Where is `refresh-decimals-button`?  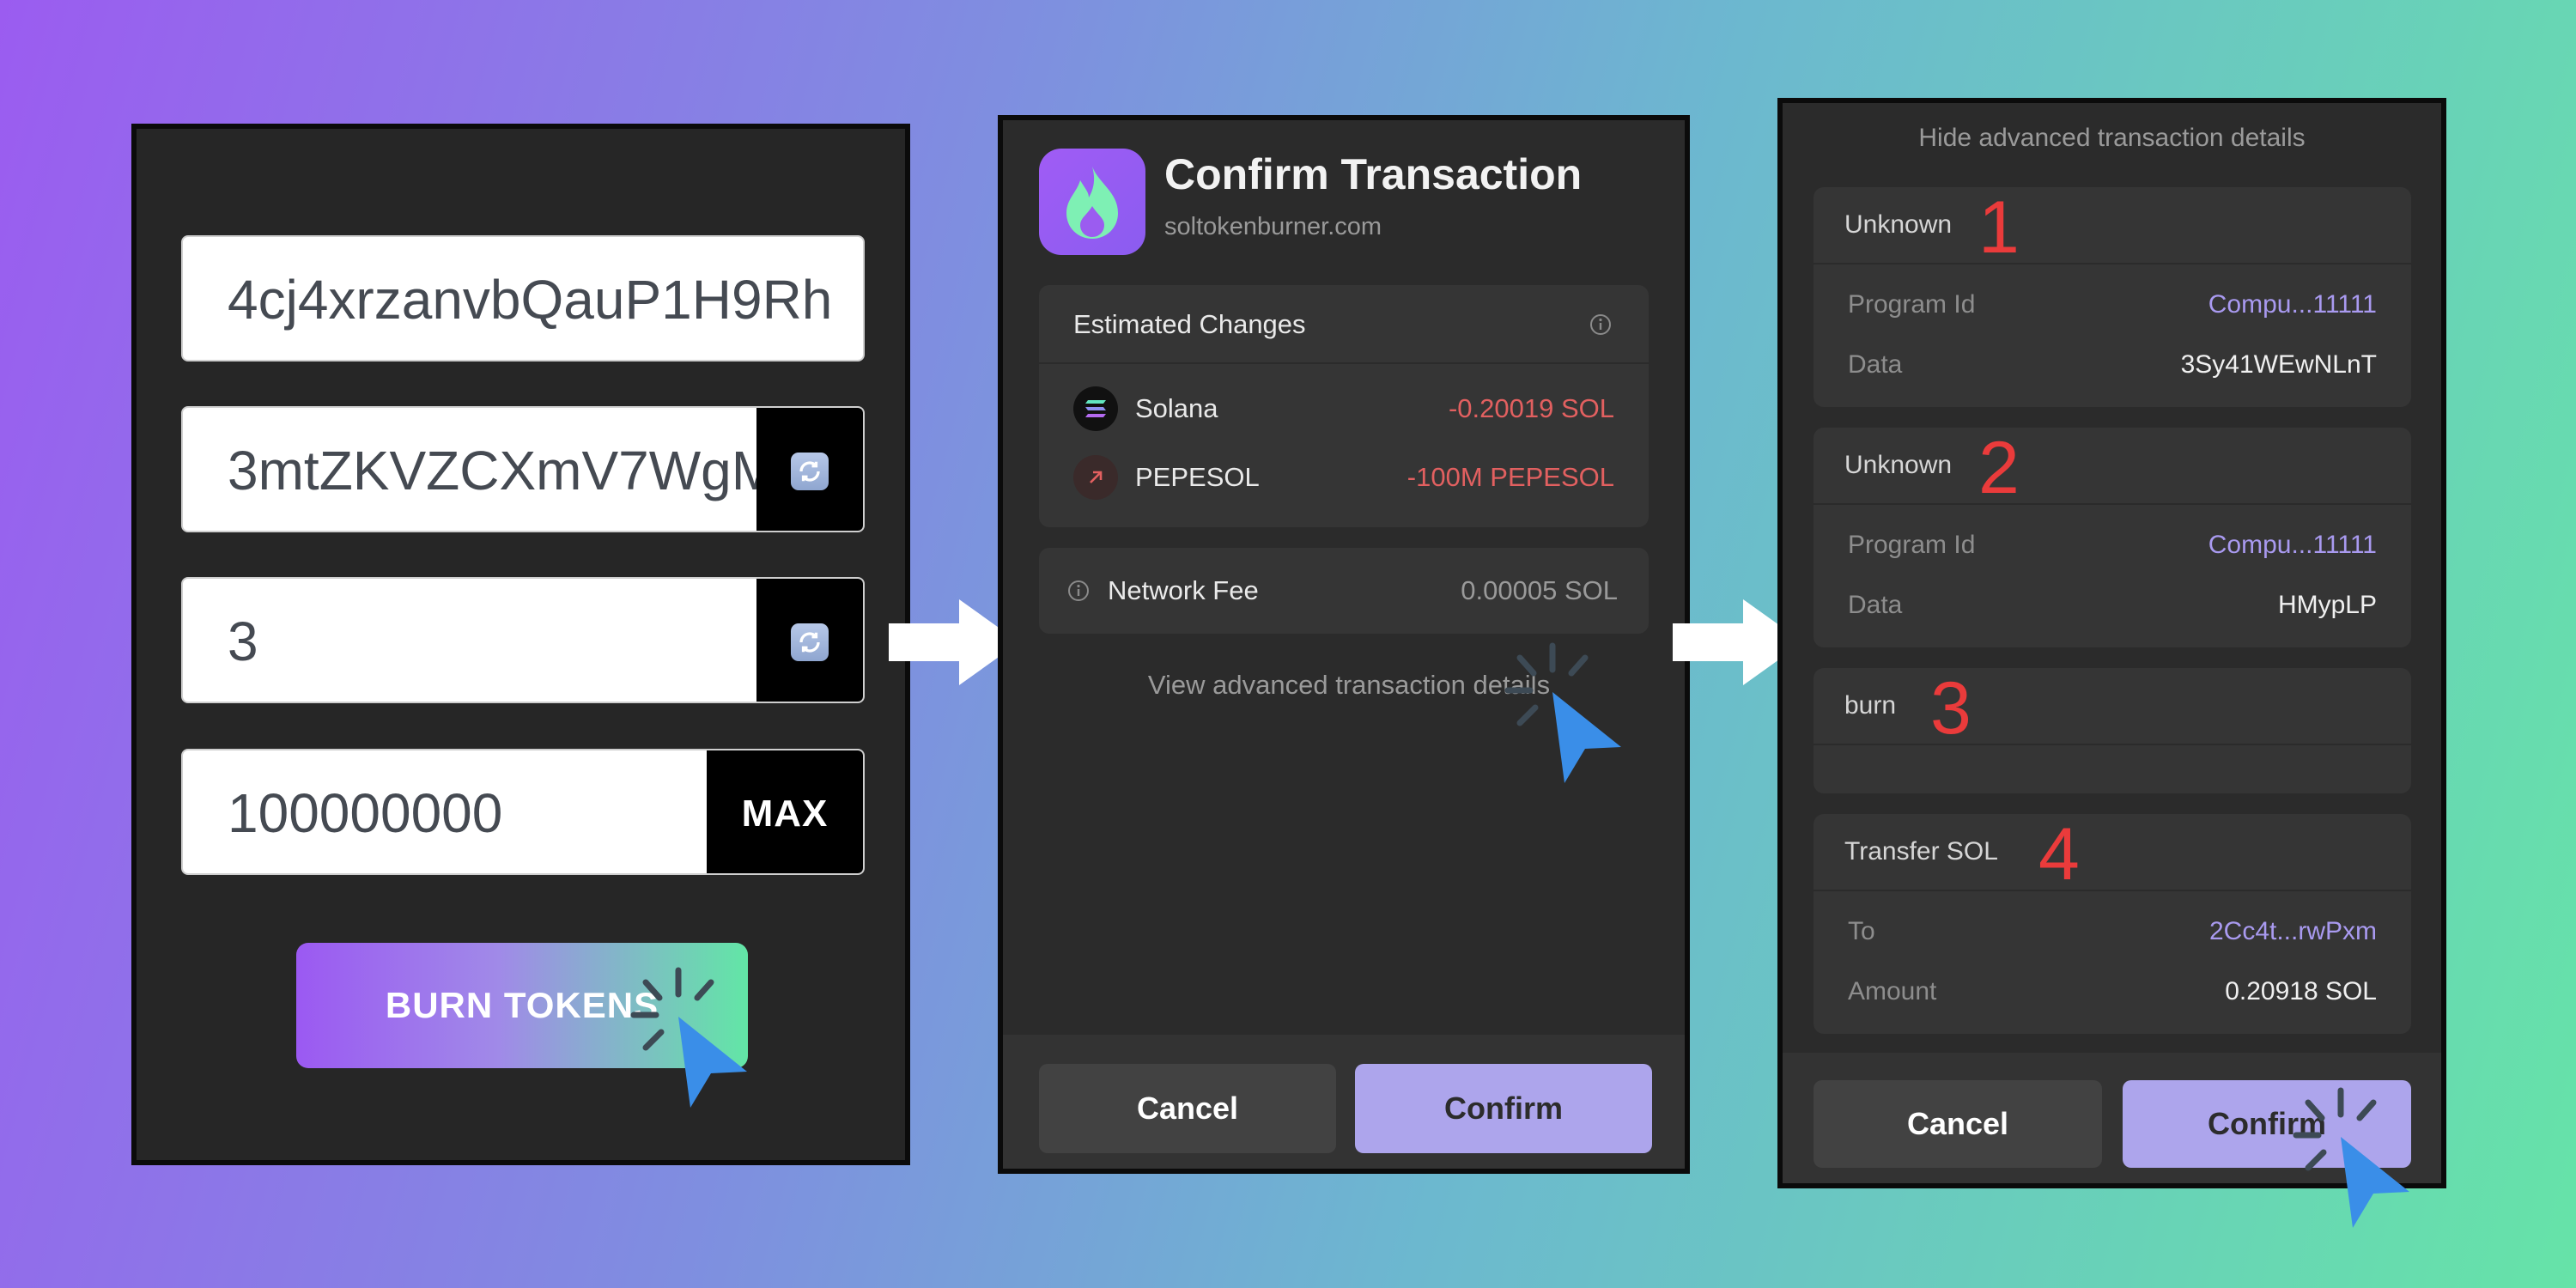
refresh-decimals-button is located at coordinates (810, 640).